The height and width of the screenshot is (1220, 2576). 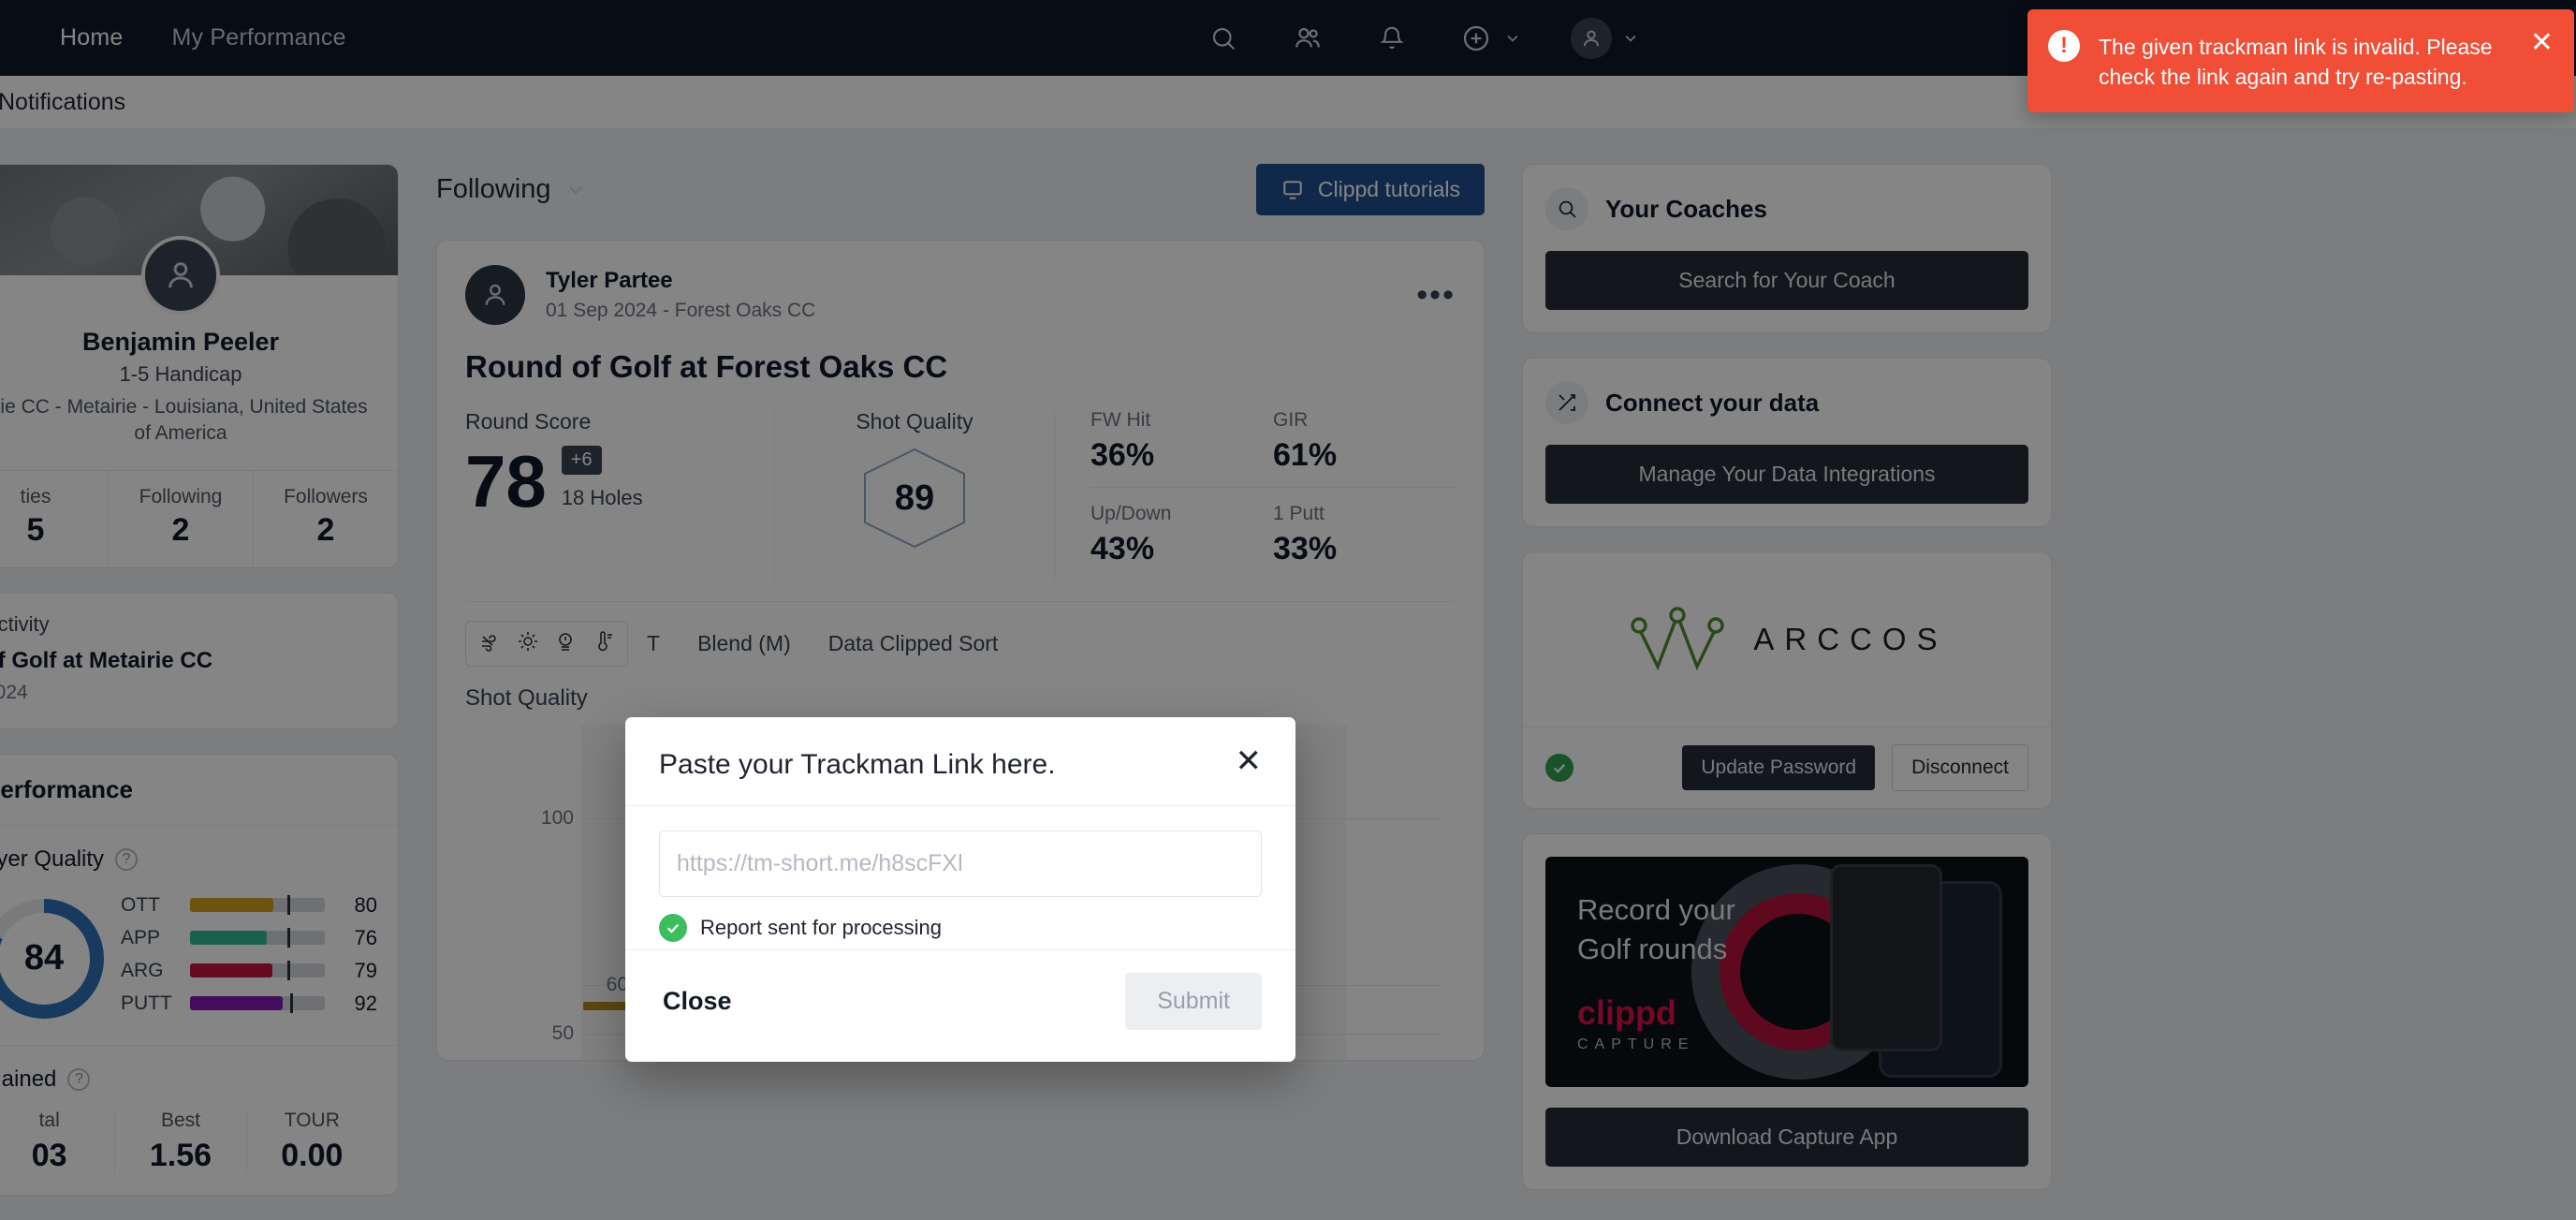 I want to click on modal-title: Paste your Trackman Link here., so click(x=857, y=764).